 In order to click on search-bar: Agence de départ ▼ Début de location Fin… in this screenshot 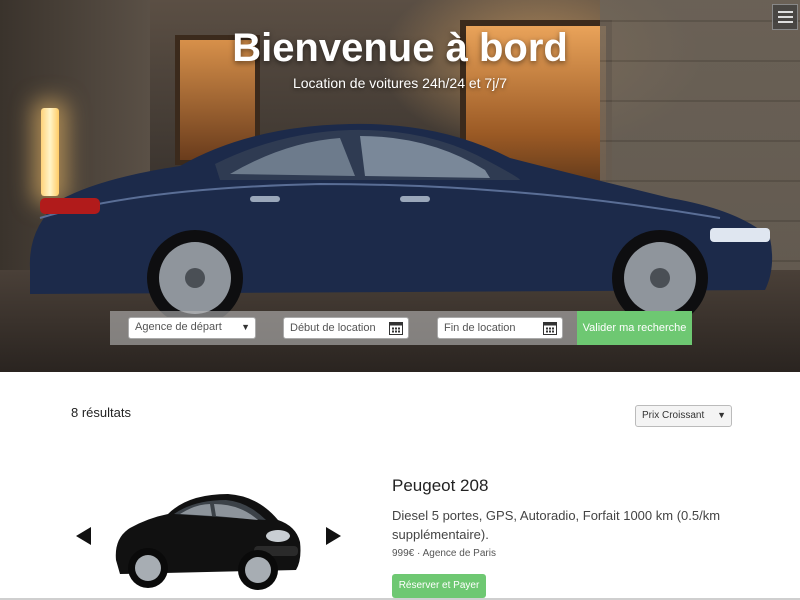, I will do `click(401, 328)`.